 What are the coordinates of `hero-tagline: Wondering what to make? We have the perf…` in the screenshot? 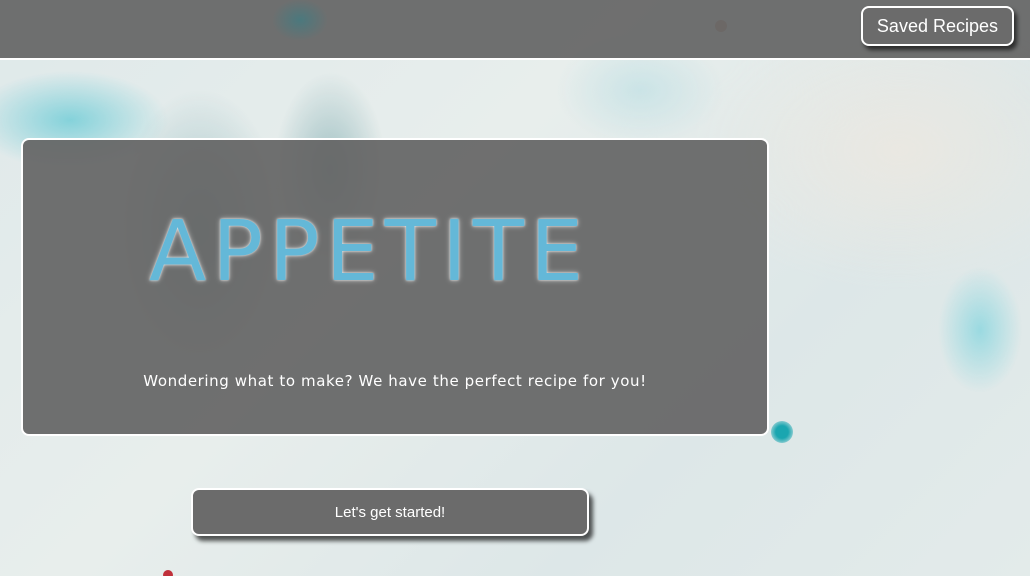 It's located at (395, 381).